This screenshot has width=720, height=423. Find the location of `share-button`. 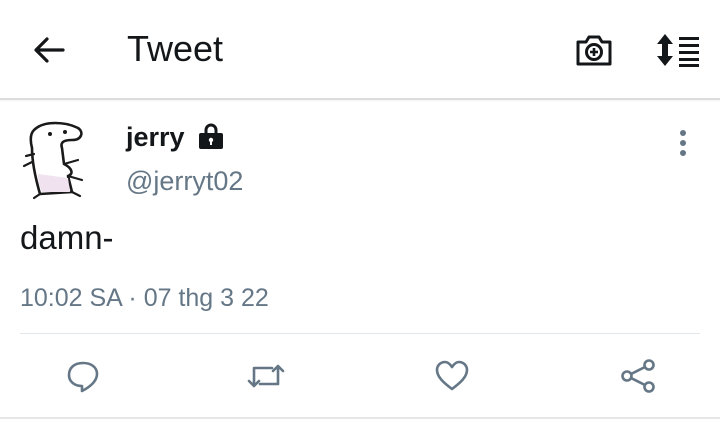

share-button is located at coordinates (638, 376).